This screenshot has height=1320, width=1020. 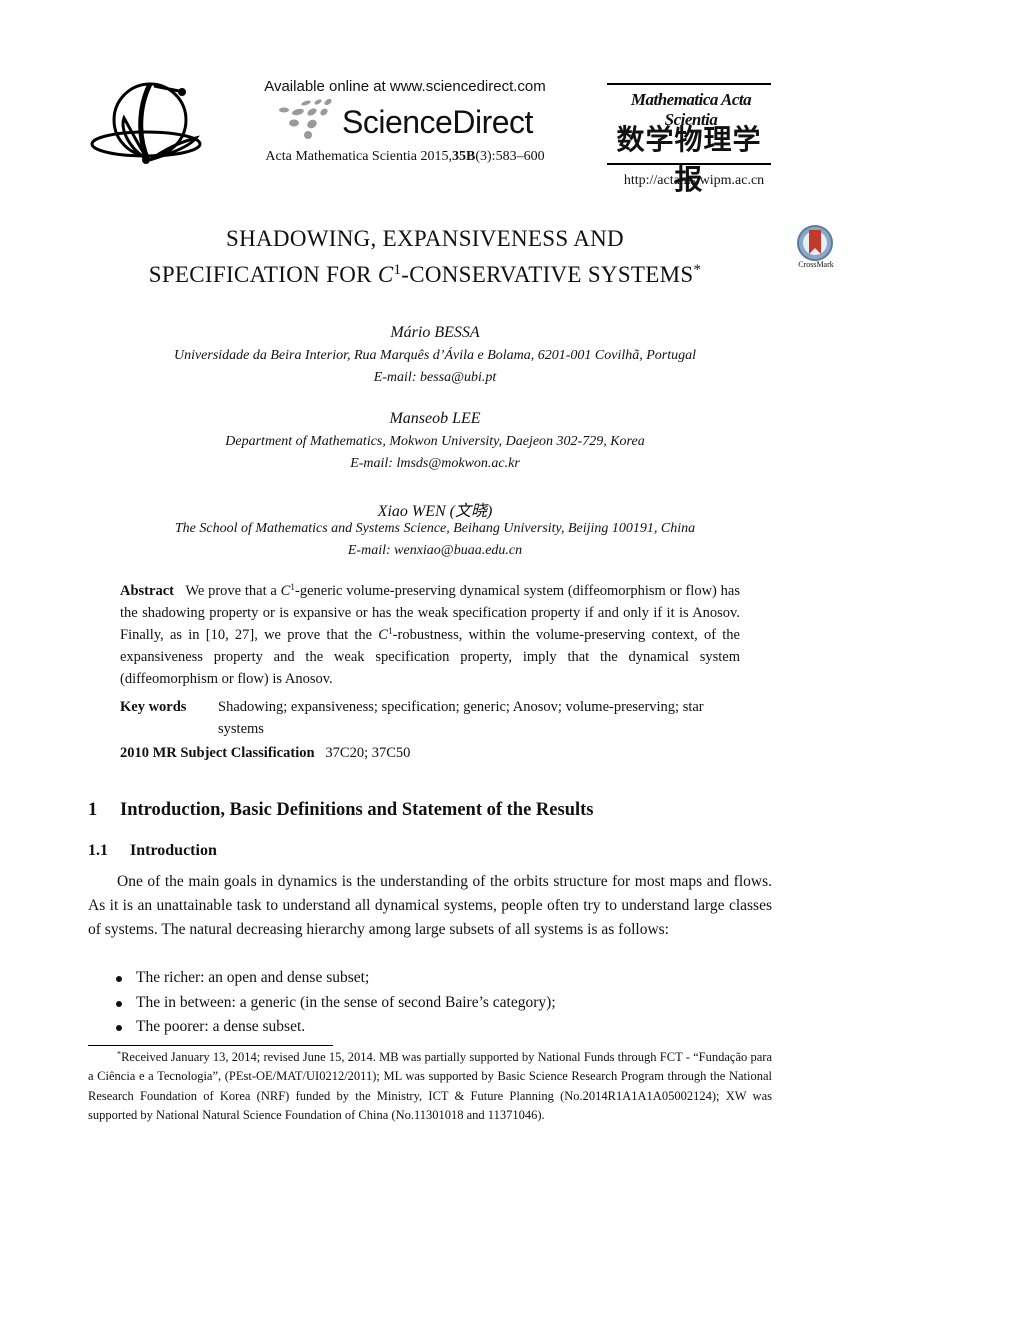 What do you see at coordinates (147, 591) in the screenshot?
I see `abstract-label: Abstract` at bounding box center [147, 591].